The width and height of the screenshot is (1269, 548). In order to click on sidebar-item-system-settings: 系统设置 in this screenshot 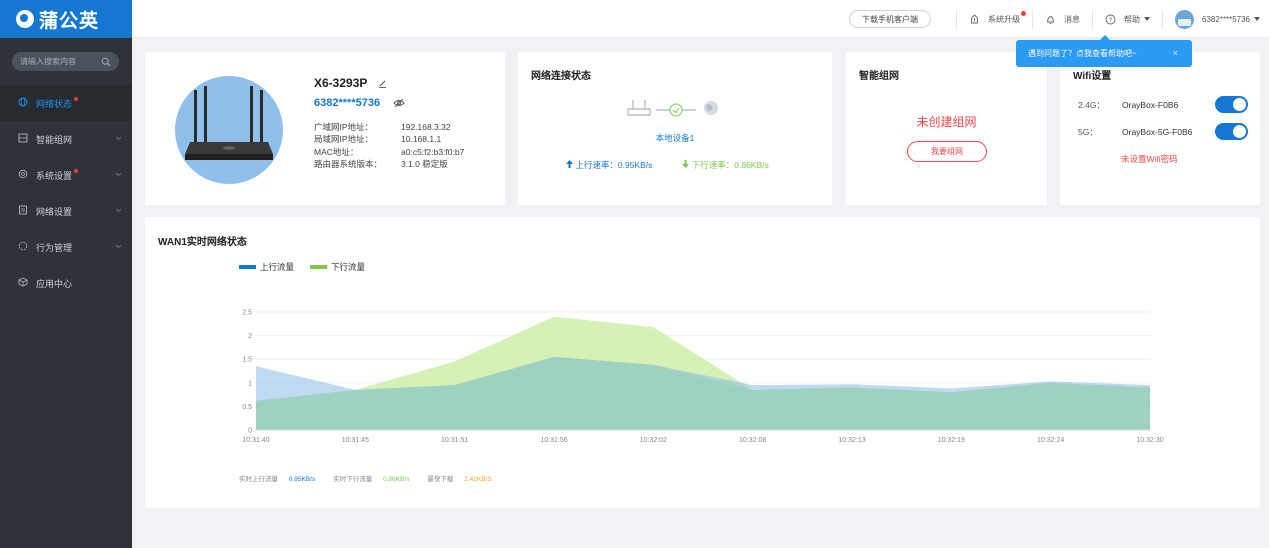, I will do `click(66, 175)`.